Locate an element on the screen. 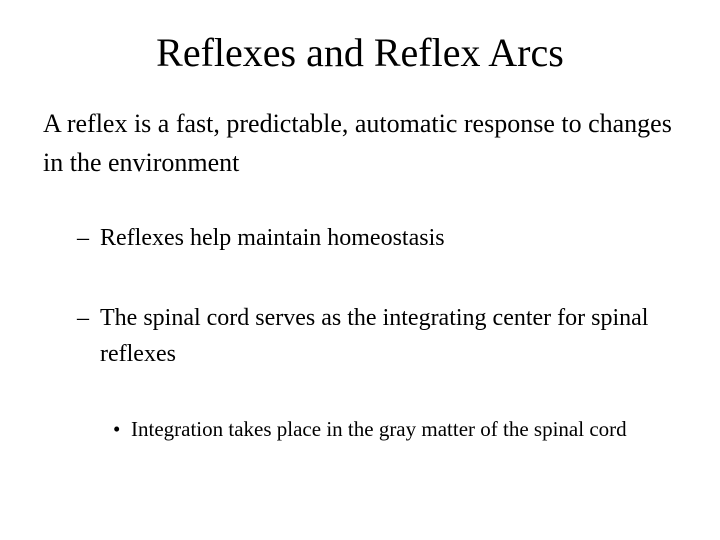  bullet-text: Reflexes help maintain homeostasis is located at coordinates (272, 238).